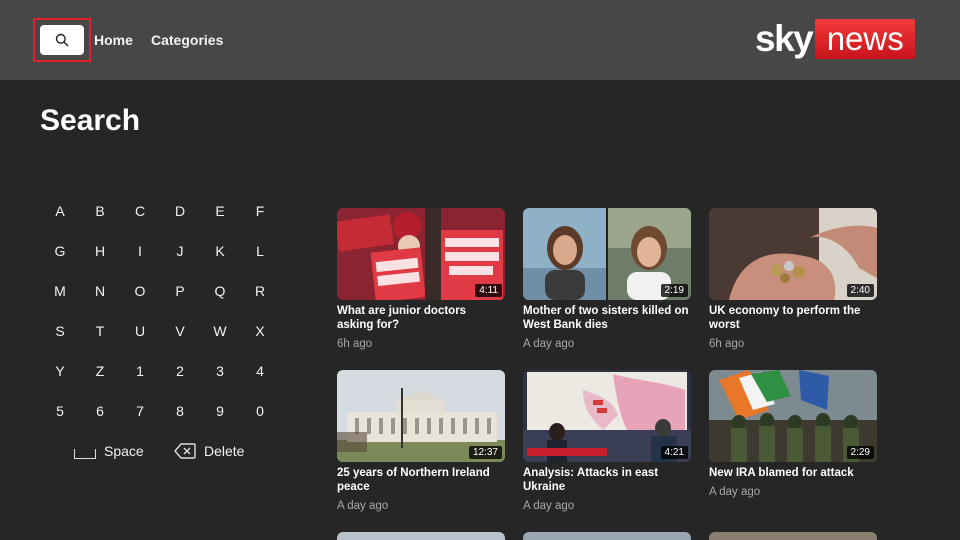 Image resolution: width=960 pixels, height=540 pixels. I want to click on key-u: U, so click(140, 331).